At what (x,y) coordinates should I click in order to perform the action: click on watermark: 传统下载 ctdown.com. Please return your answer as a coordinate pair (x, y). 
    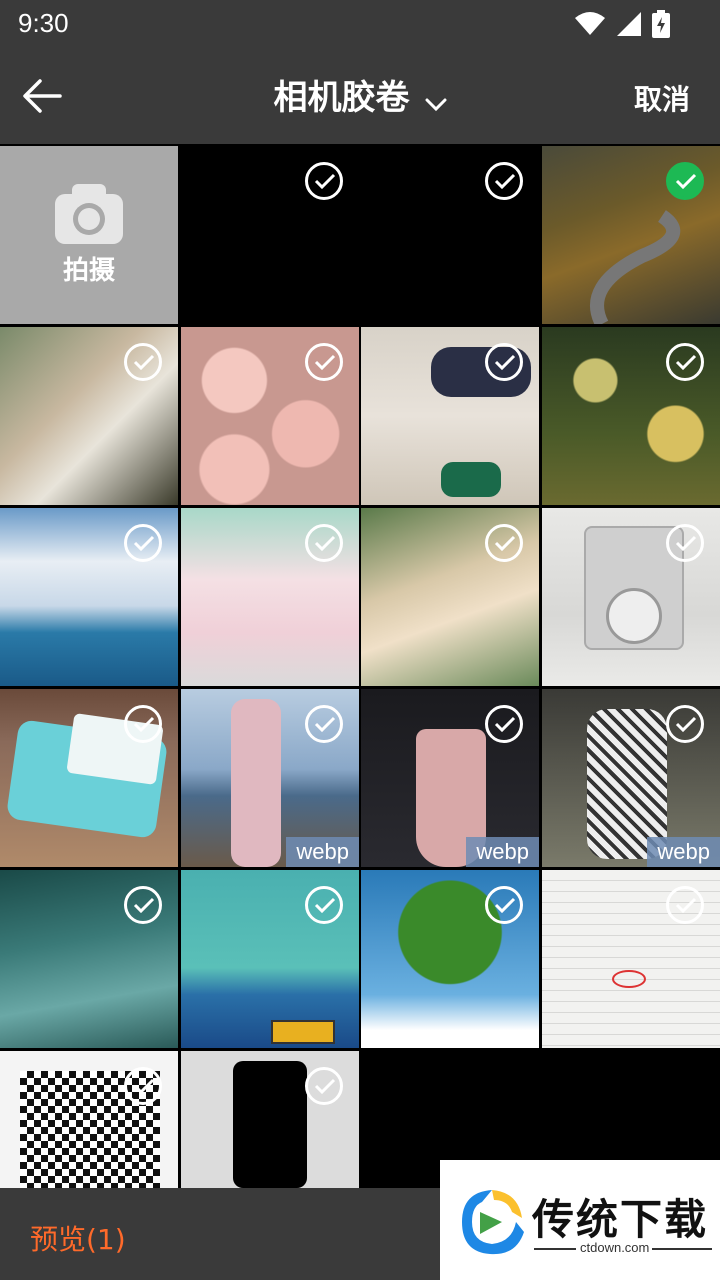
    Looking at the image, I should click on (580, 1220).